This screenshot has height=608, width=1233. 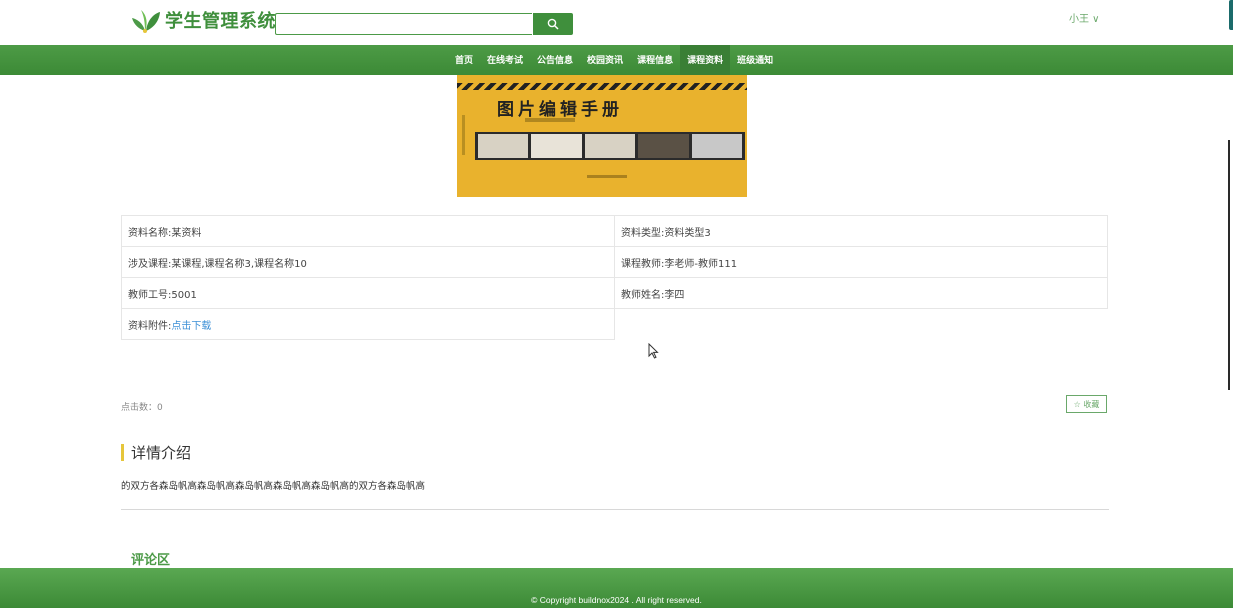 I want to click on nav-item-online-exam: 在线考试, so click(x=505, y=60).